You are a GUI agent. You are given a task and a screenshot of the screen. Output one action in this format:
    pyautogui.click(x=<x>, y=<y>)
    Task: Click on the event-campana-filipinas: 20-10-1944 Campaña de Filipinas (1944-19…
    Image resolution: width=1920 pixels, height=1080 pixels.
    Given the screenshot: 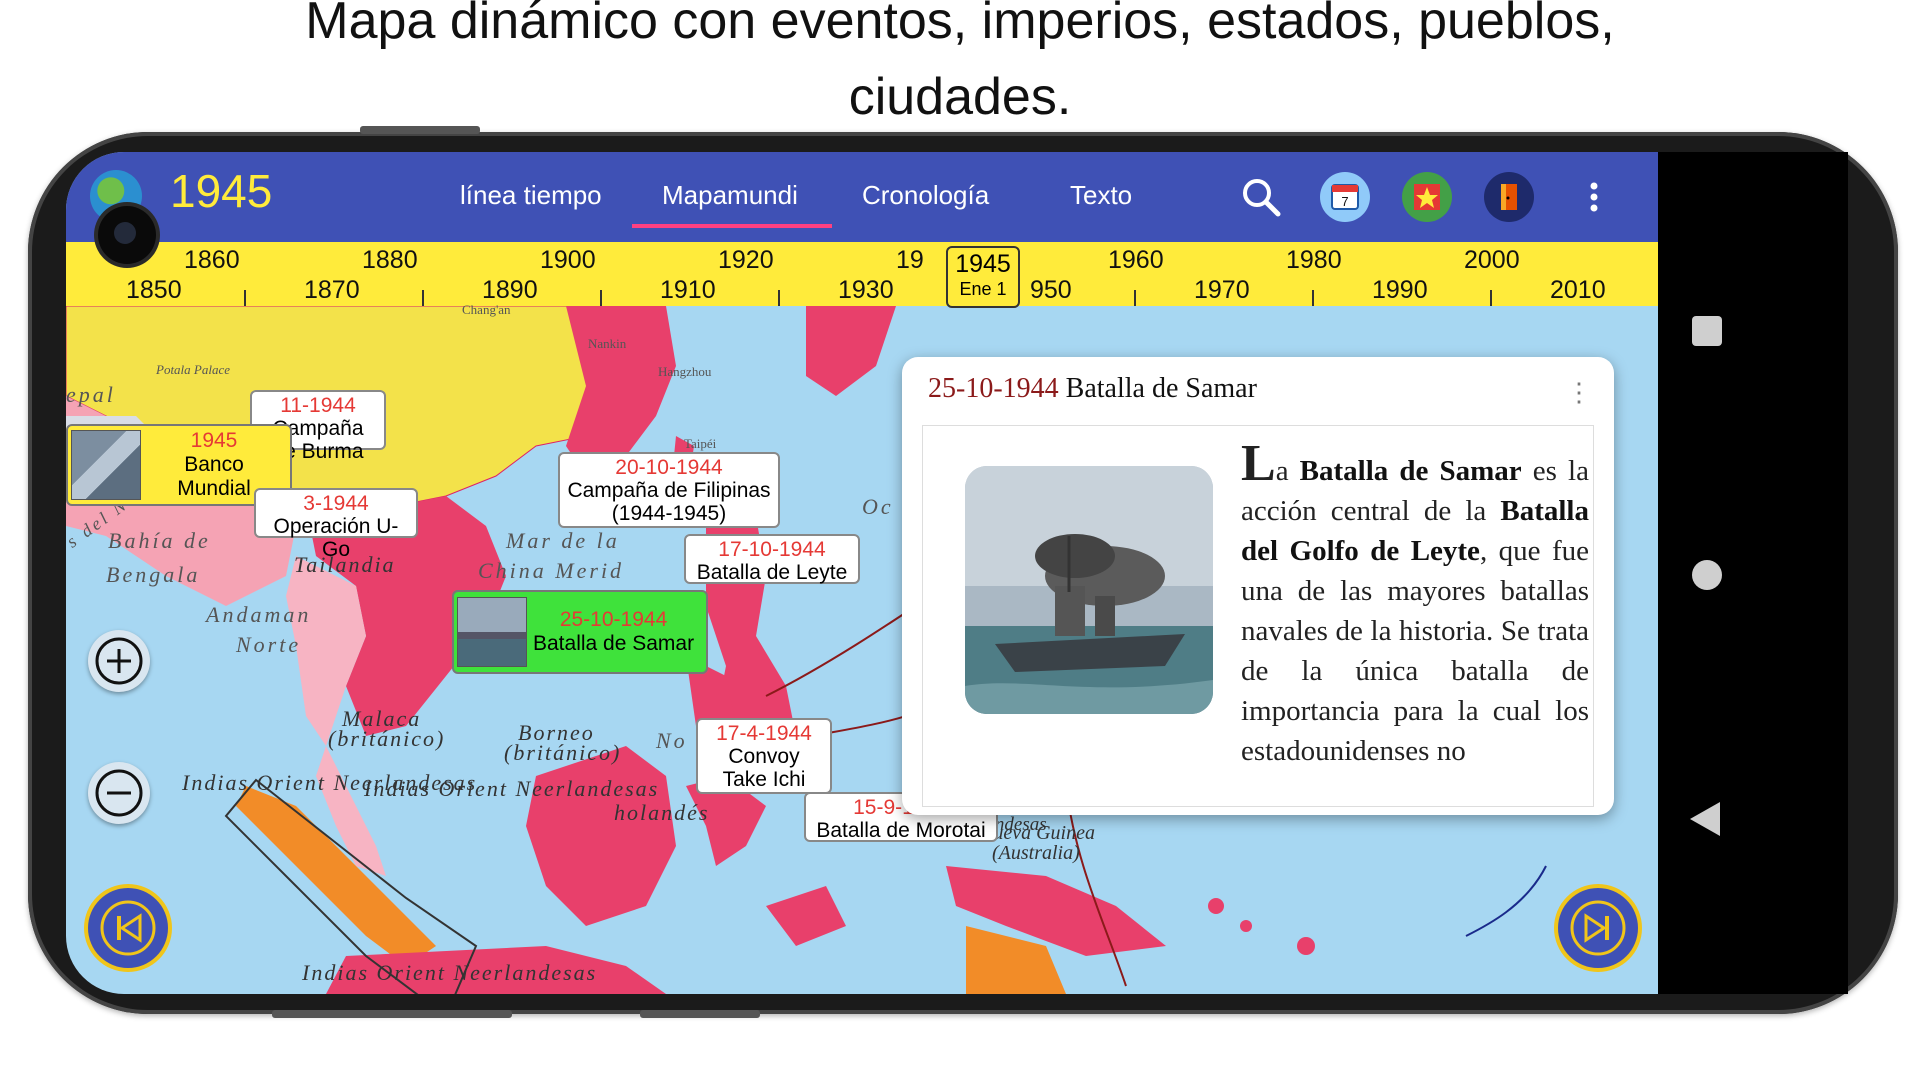 What is the action you would take?
    pyautogui.click(x=669, y=490)
    